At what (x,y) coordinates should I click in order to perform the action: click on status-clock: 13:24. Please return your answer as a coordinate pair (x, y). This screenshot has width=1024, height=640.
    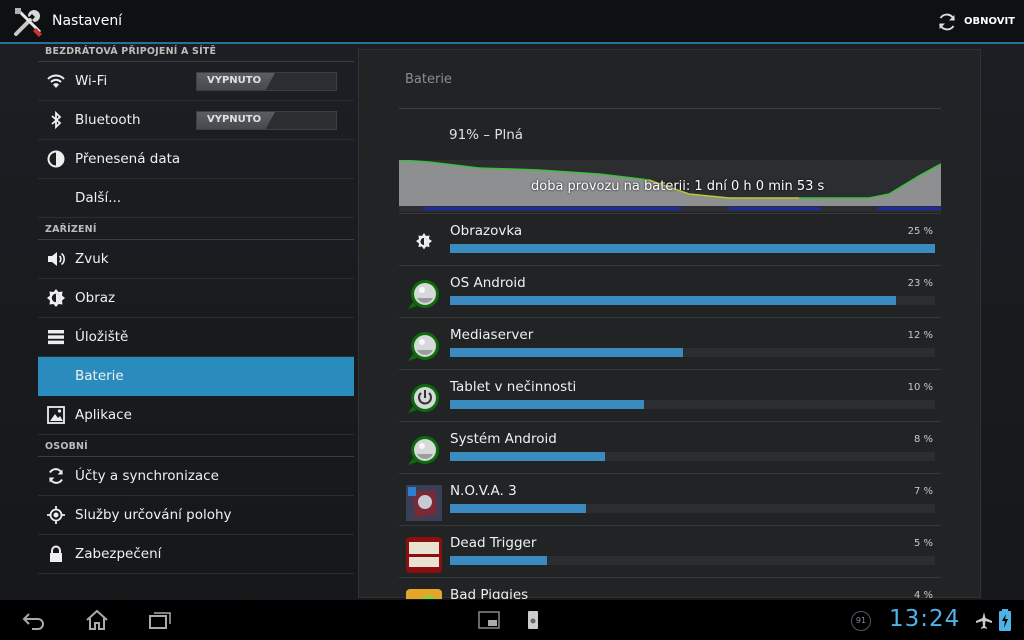
    Looking at the image, I should click on (925, 619).